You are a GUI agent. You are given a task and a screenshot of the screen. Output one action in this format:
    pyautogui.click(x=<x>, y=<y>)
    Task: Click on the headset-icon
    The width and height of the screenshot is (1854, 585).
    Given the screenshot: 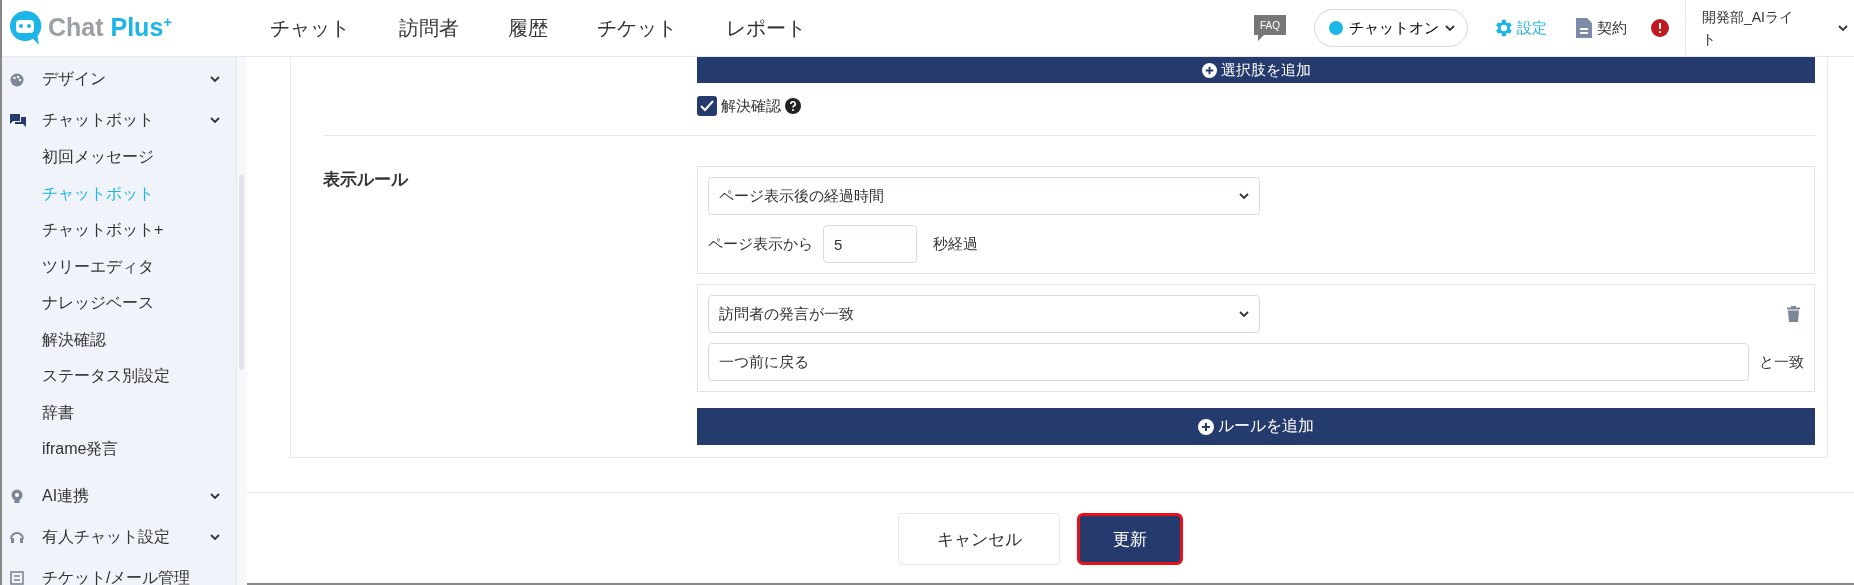 What is the action you would take?
    pyautogui.click(x=17, y=537)
    